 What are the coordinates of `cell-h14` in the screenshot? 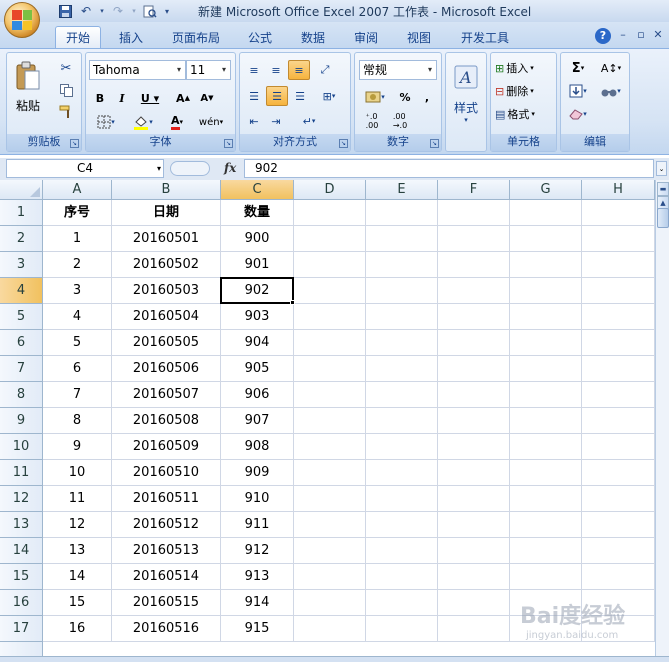 It's located at (618, 551).